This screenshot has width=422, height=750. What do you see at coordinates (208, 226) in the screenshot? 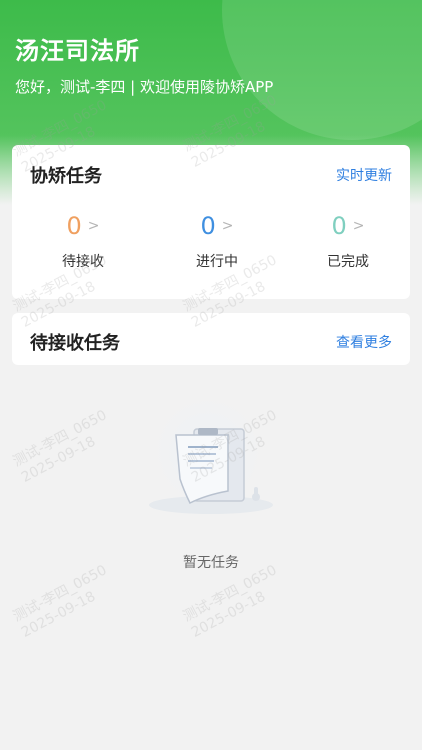
I see `stat-in-progress-count: 0` at bounding box center [208, 226].